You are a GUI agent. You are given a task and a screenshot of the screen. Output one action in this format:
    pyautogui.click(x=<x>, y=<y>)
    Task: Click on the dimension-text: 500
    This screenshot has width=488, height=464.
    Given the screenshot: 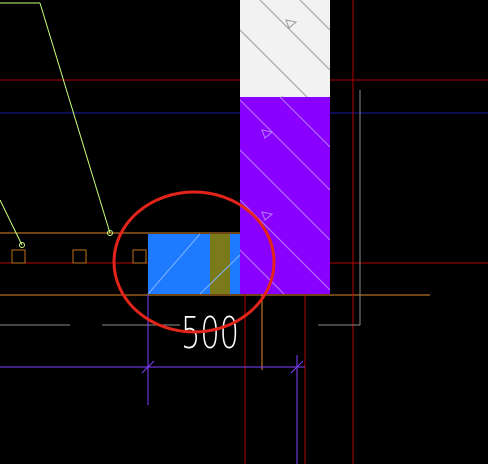 What is the action you would take?
    pyautogui.click(x=210, y=333)
    